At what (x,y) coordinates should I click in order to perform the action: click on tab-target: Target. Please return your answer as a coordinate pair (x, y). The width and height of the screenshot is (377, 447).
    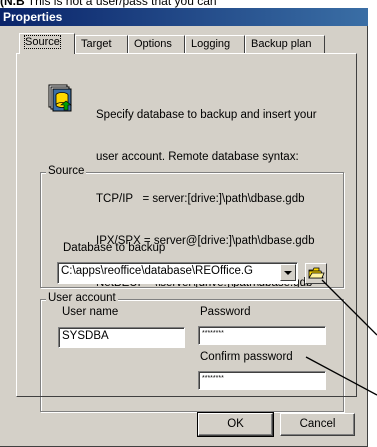
    Looking at the image, I should click on (101, 44).